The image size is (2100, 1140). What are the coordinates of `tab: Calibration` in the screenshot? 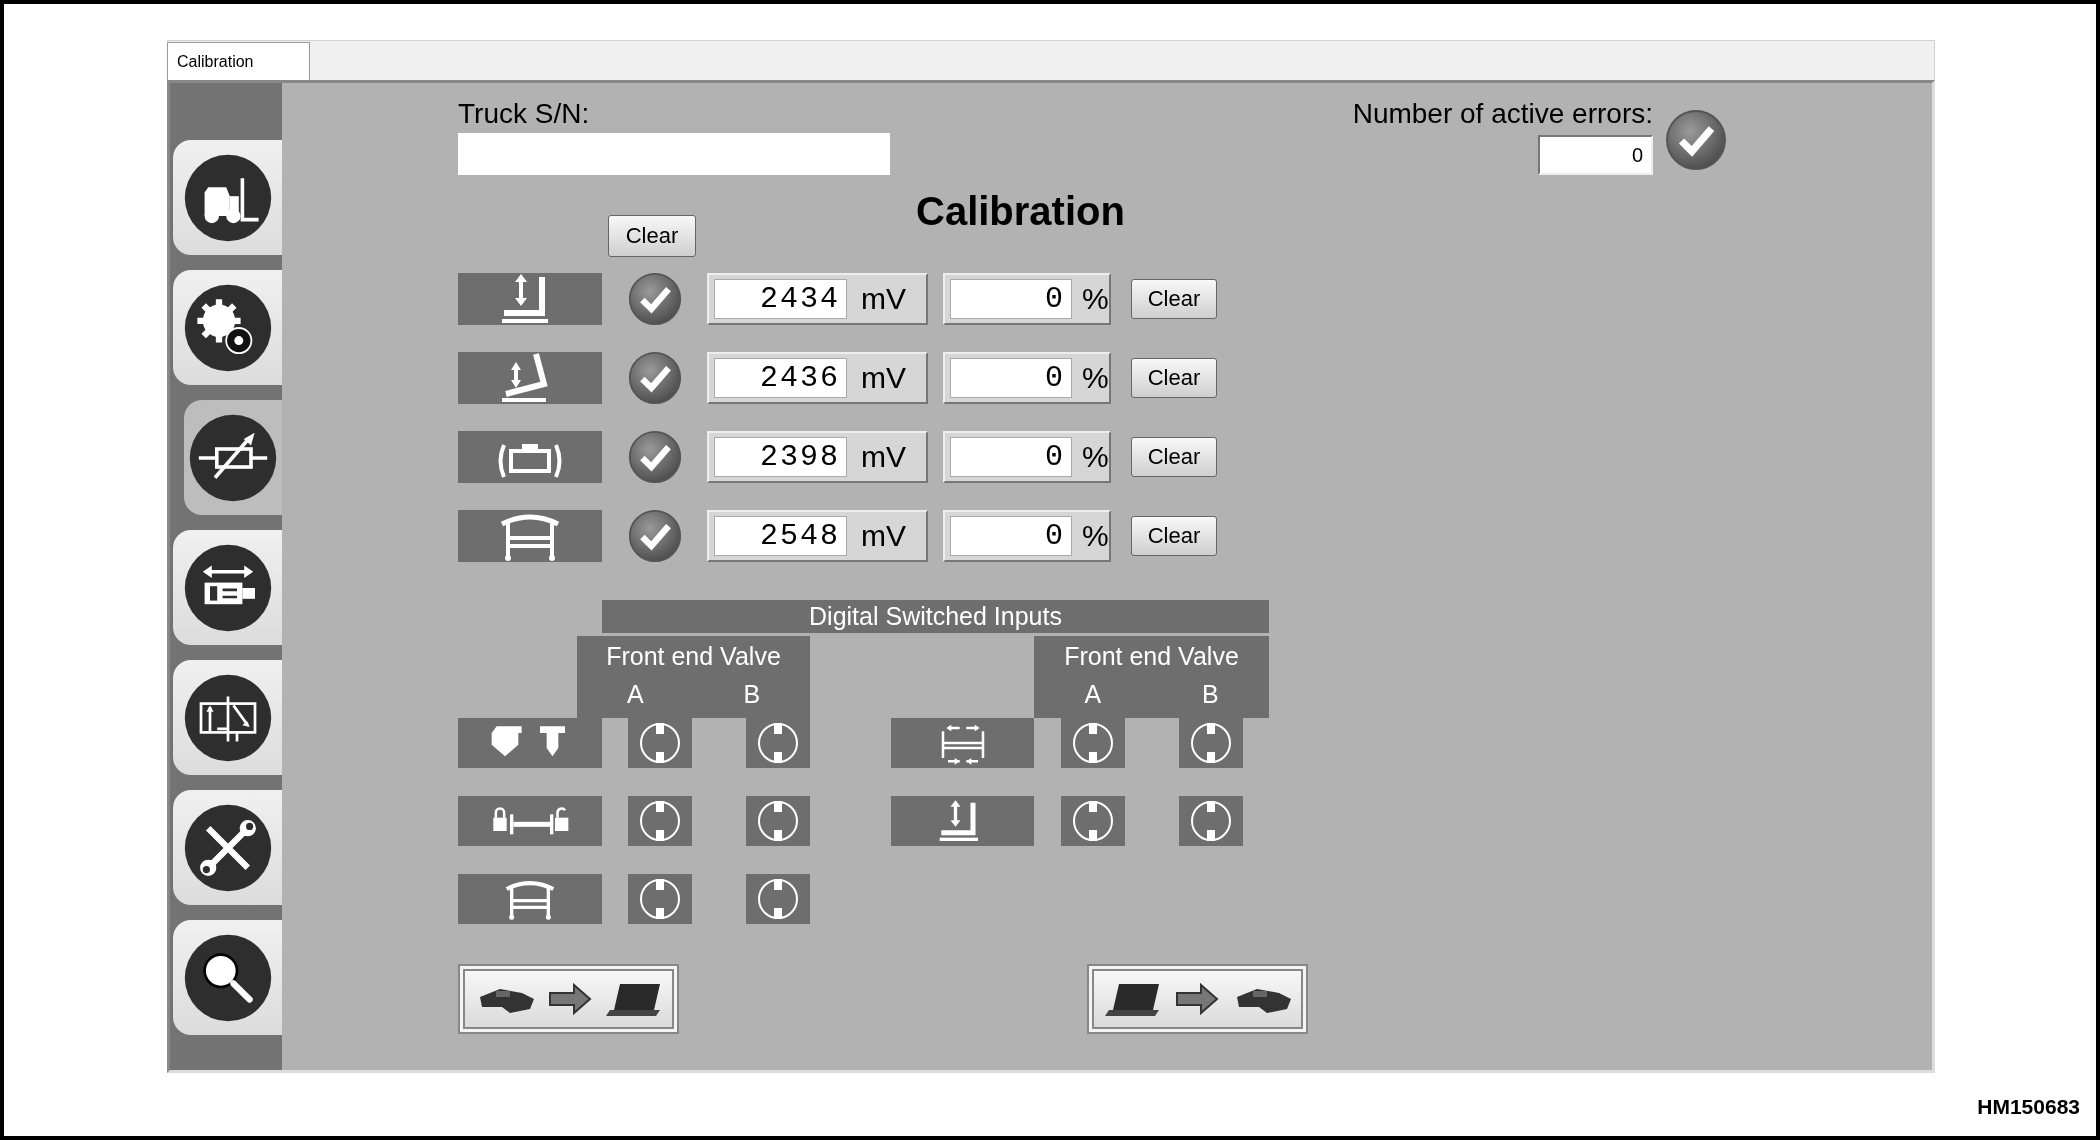 It's located at (238, 61).